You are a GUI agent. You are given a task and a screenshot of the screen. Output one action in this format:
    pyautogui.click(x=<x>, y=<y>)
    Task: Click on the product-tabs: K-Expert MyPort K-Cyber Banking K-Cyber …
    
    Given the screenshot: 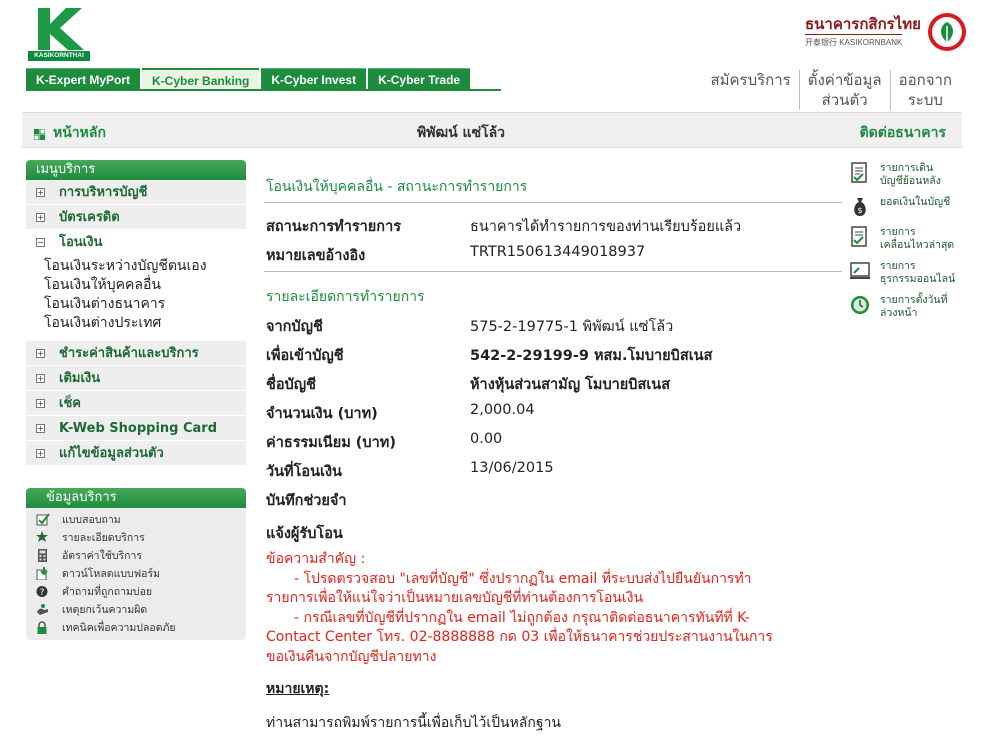 What is the action you would take?
    pyautogui.click(x=249, y=79)
    